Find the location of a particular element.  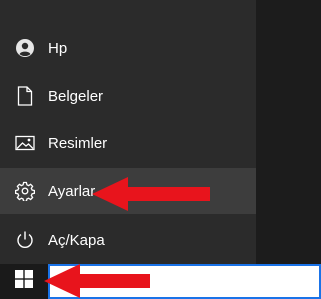

windows-logo-icon is located at coordinates (24, 281).